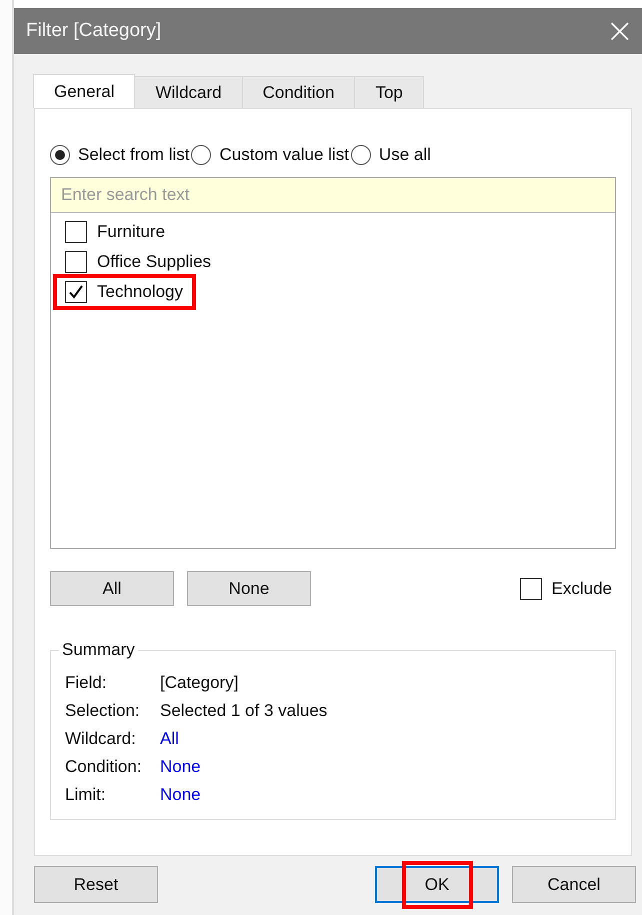 Image resolution: width=642 pixels, height=915 pixels. I want to click on group-title: Summary, so click(98, 650).